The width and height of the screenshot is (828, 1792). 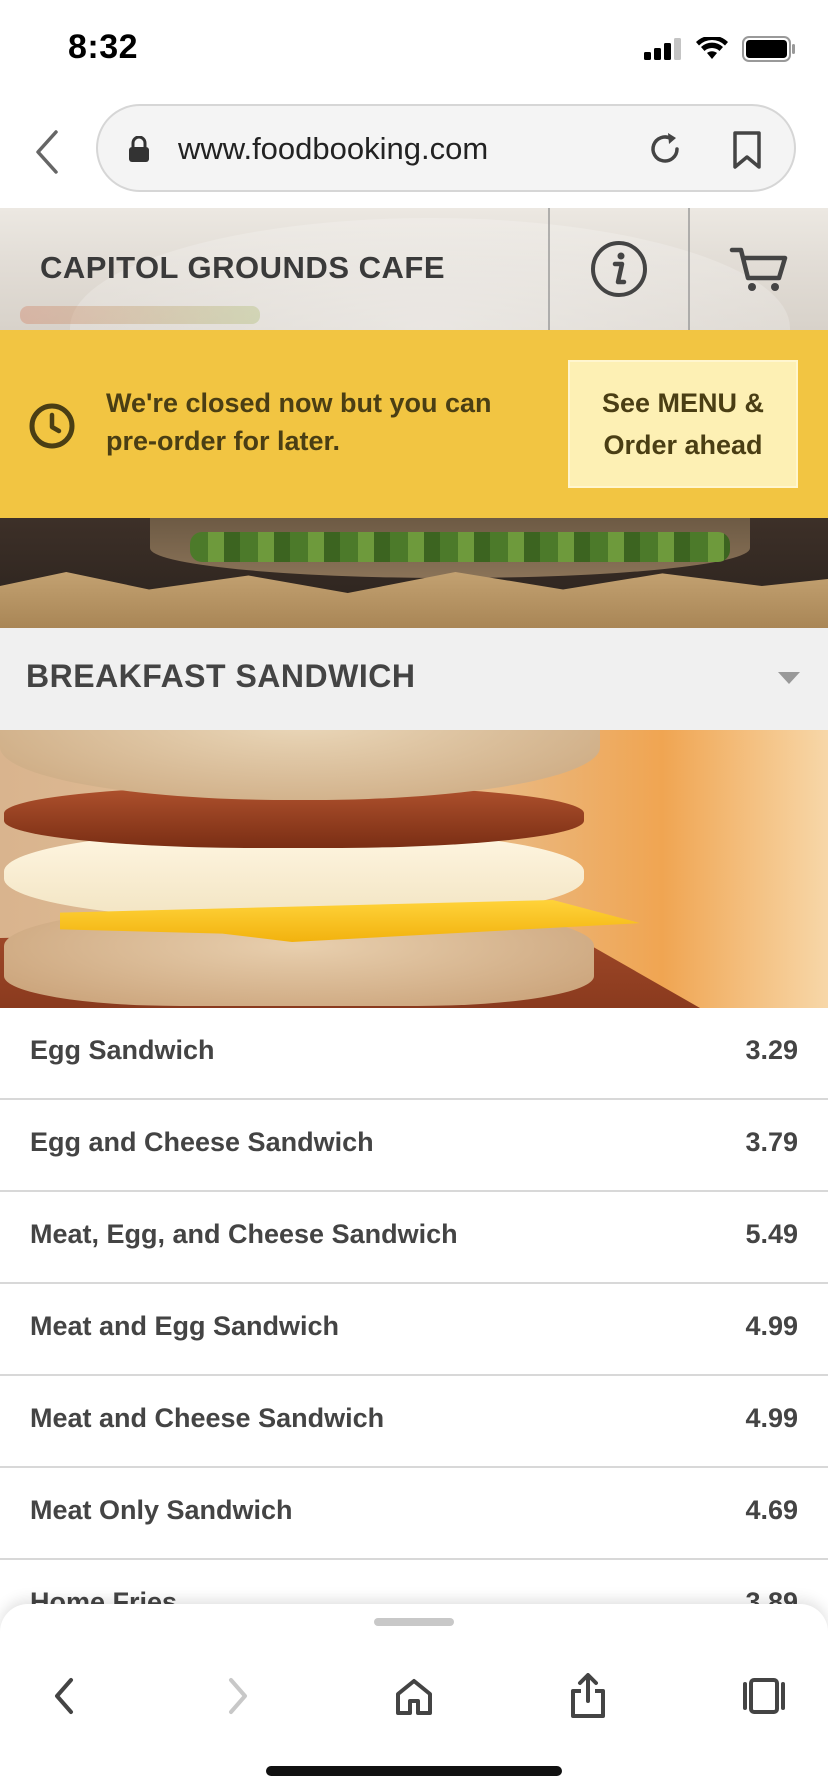 What do you see at coordinates (771, 1234) in the screenshot?
I see `menu-item-price: 5.49` at bounding box center [771, 1234].